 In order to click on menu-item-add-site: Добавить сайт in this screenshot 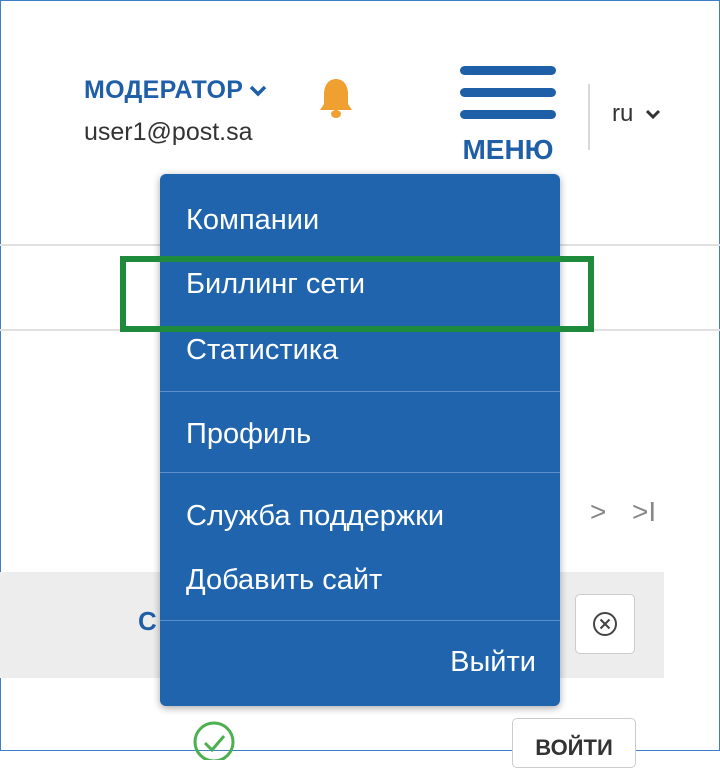, I will do `click(284, 580)`.